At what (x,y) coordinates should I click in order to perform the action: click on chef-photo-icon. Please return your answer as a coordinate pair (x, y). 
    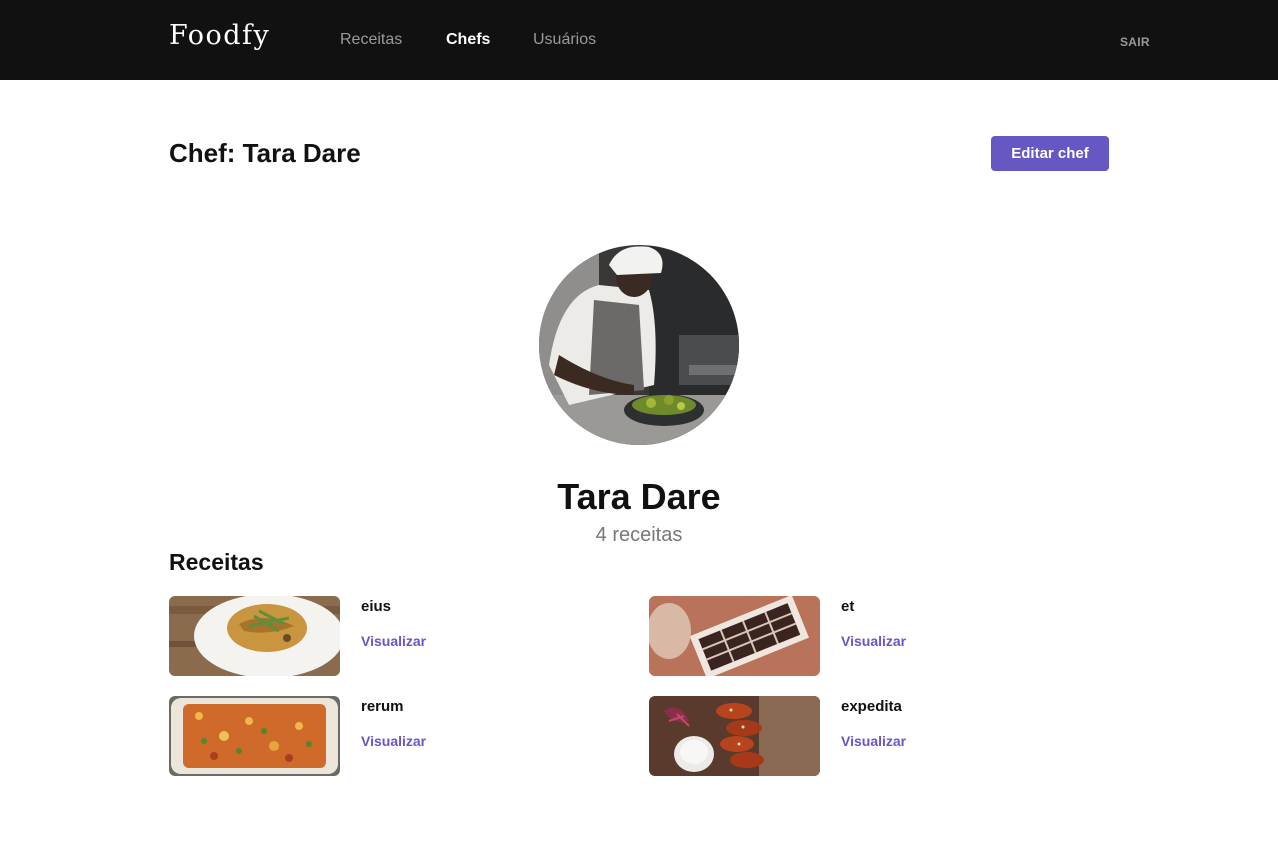
    Looking at the image, I should click on (639, 345).